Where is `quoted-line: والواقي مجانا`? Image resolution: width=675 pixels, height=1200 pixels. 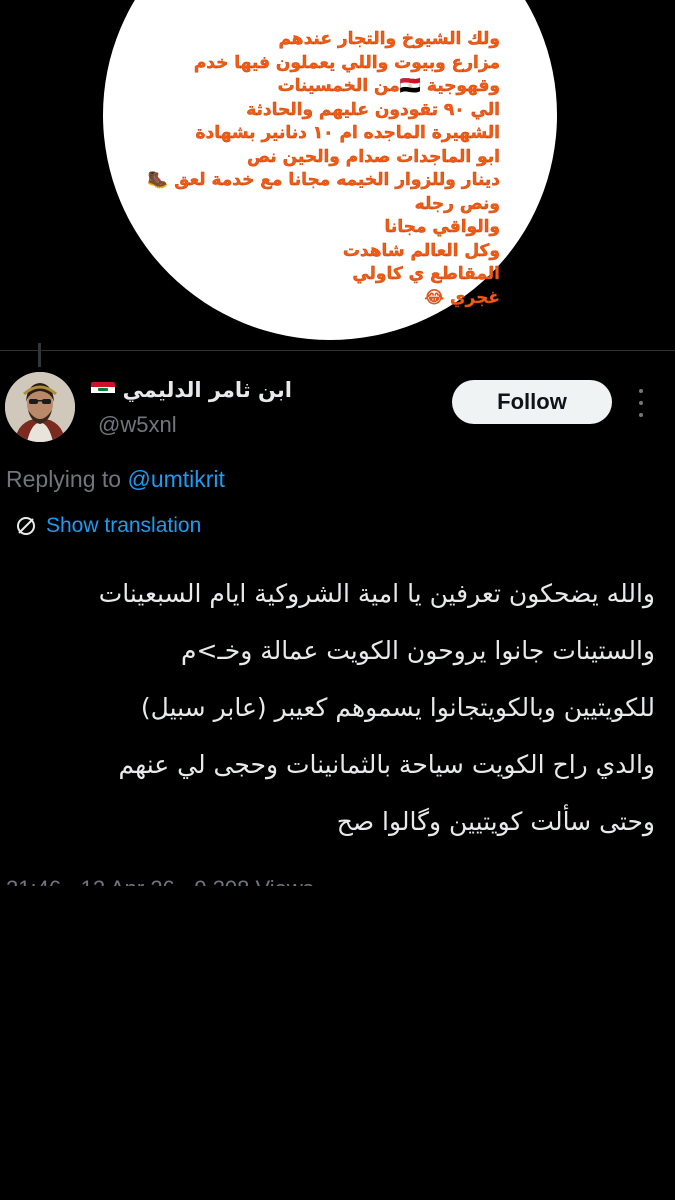 quoted-line: والواقي مجانا is located at coordinates (442, 227).